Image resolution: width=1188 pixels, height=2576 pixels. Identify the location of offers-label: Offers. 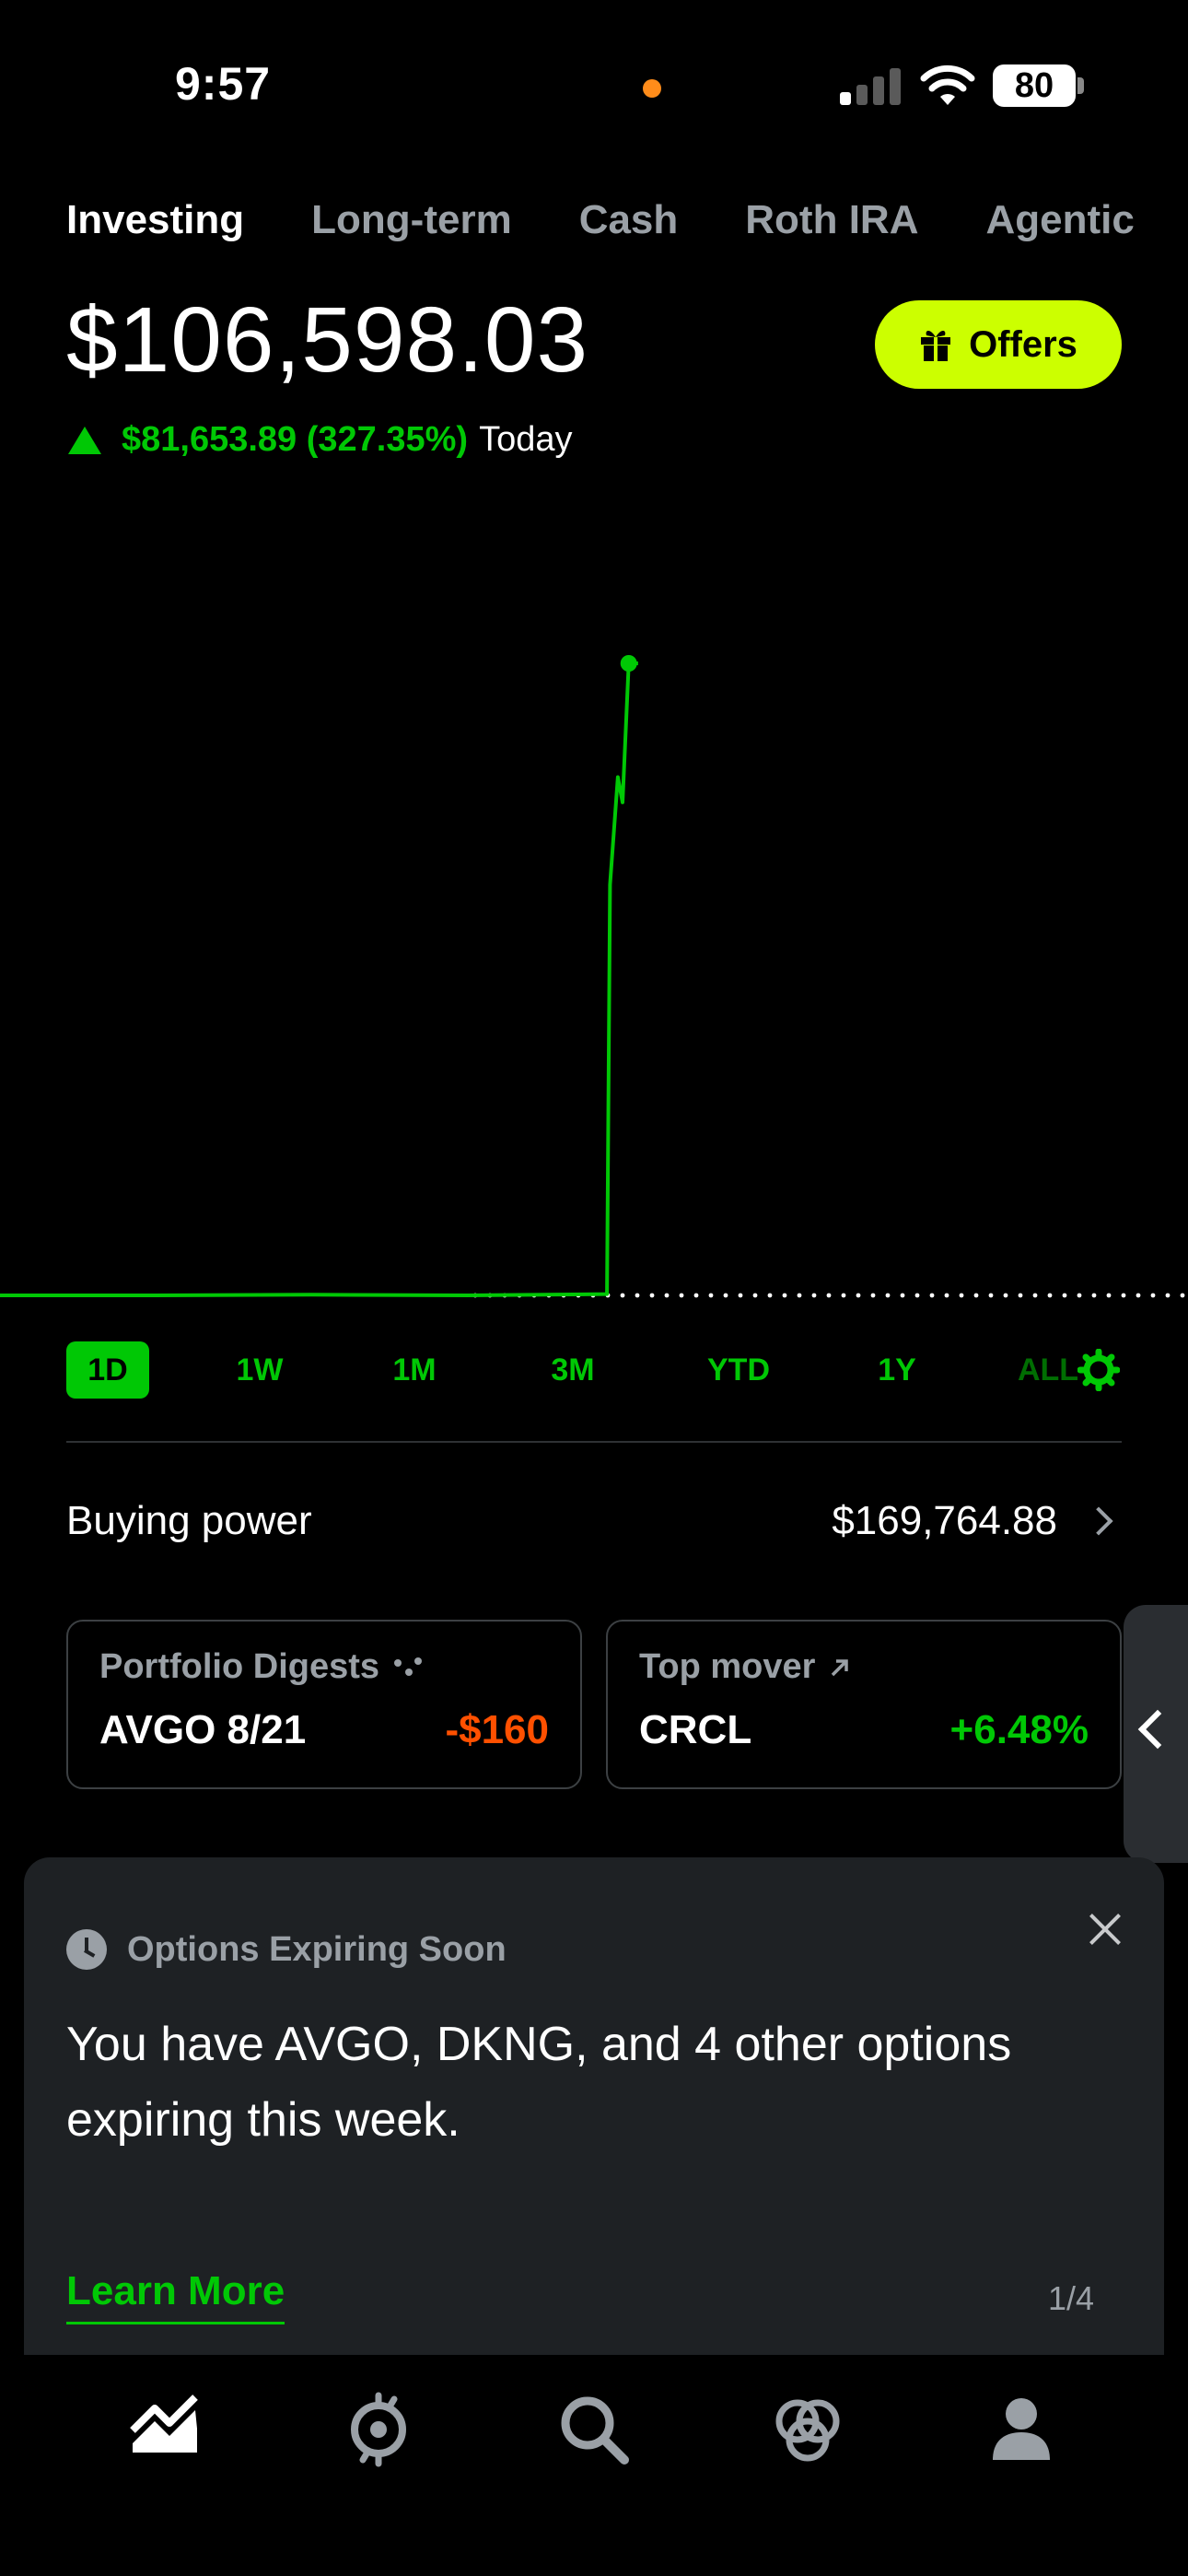
(1023, 344).